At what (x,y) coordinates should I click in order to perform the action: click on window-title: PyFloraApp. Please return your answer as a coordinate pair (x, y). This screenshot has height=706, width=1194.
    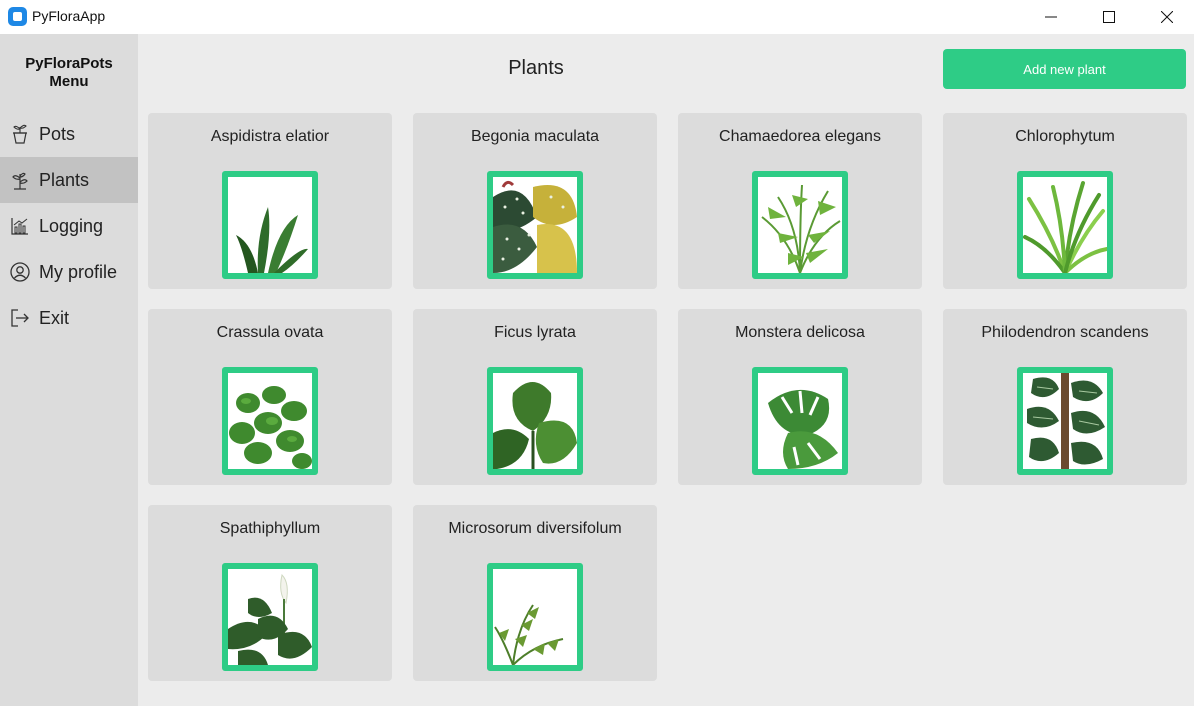
    Looking at the image, I should click on (69, 16).